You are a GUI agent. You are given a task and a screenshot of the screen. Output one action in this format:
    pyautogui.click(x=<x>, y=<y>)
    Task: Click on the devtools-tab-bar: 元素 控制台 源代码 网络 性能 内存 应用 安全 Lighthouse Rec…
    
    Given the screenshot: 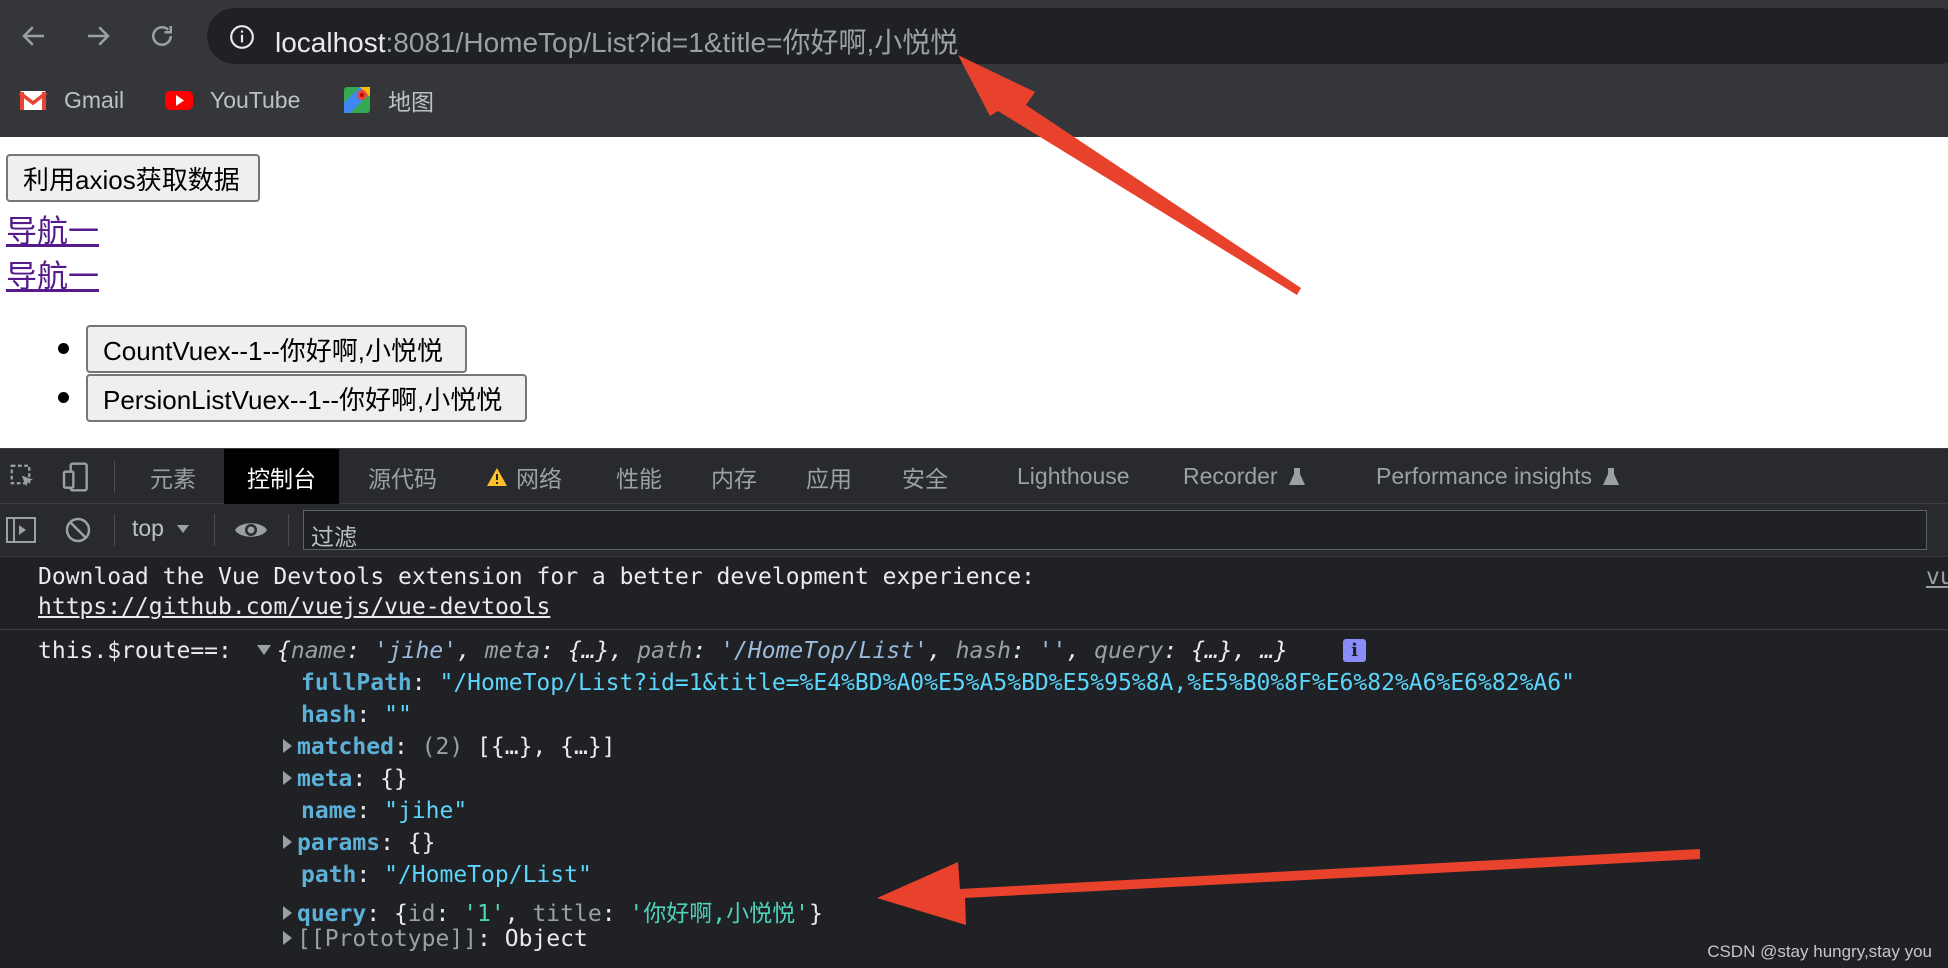 What is the action you would take?
    pyautogui.click(x=974, y=476)
    